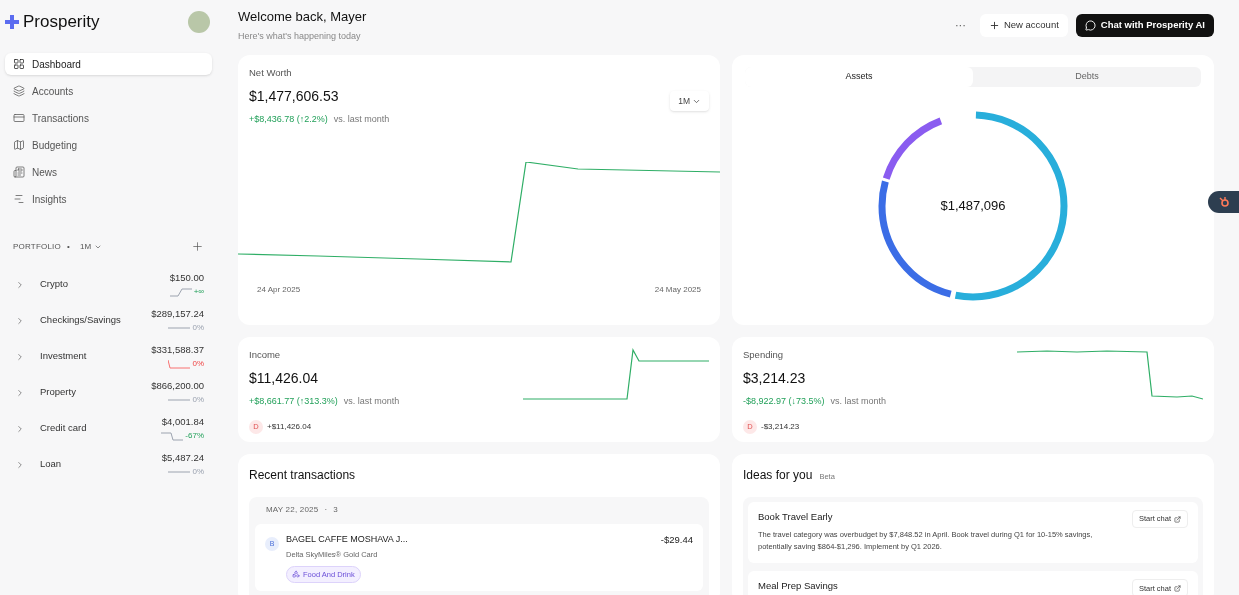  I want to click on account-name: Credit card, so click(63, 428).